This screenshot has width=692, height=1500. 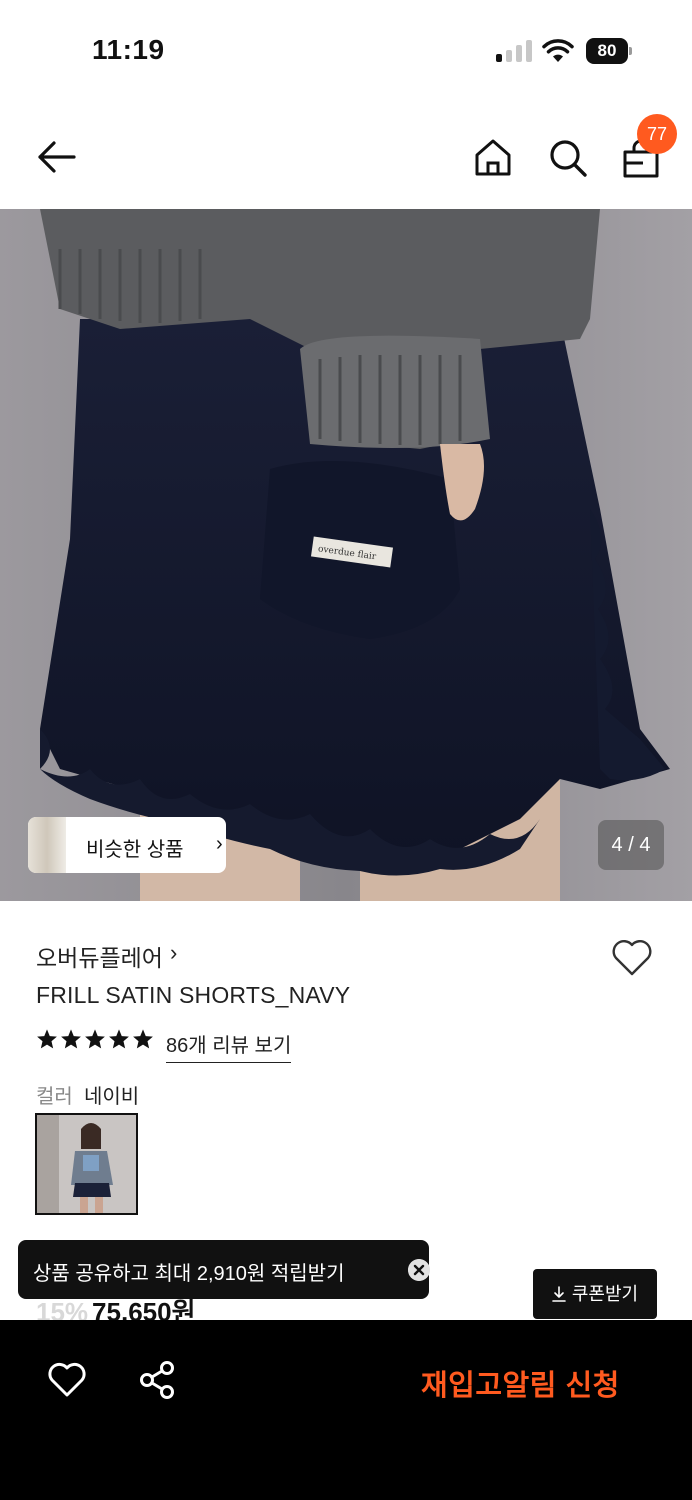 I want to click on status-bar: 11:19 80, so click(x=346, y=50).